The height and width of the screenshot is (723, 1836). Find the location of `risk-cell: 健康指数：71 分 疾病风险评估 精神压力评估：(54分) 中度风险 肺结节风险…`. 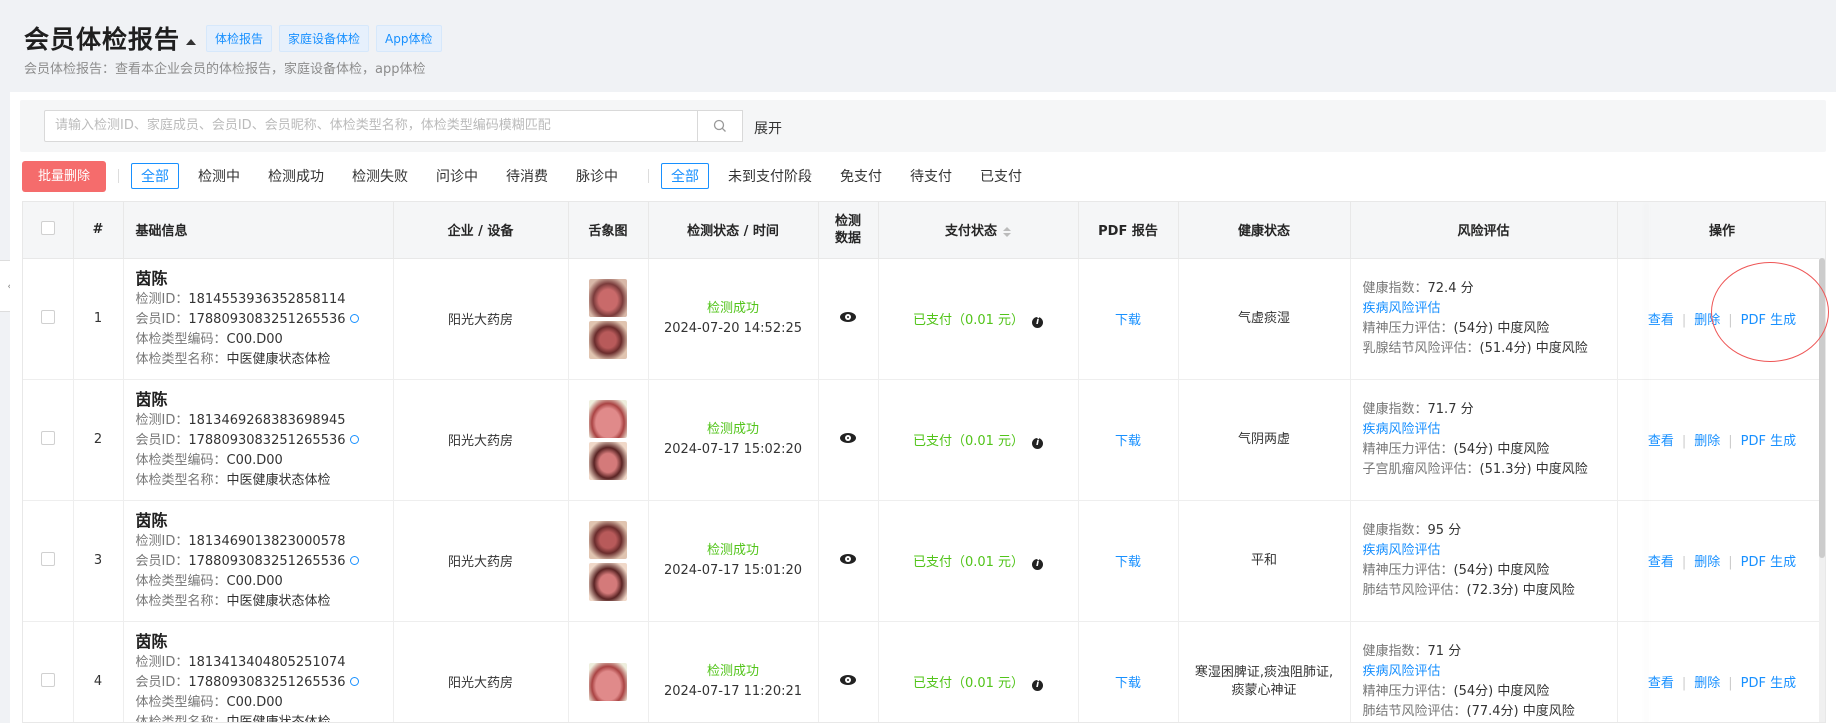

risk-cell: 健康指数：71 分 疾病风险评估 精神压力评估：(54分) 中度风险 肺结节风险… is located at coordinates (1484, 671).